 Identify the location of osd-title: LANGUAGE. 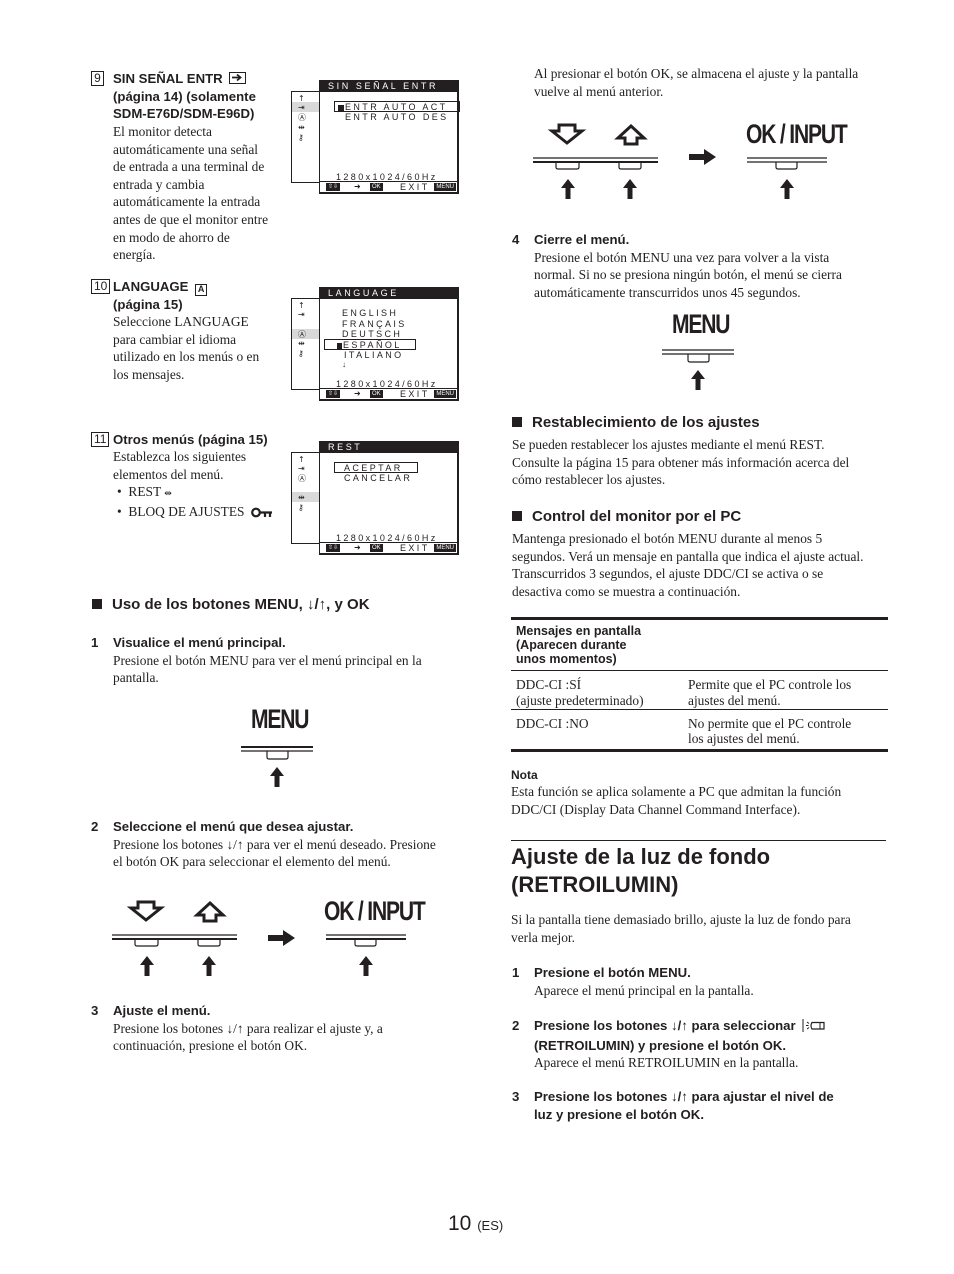
(388, 293).